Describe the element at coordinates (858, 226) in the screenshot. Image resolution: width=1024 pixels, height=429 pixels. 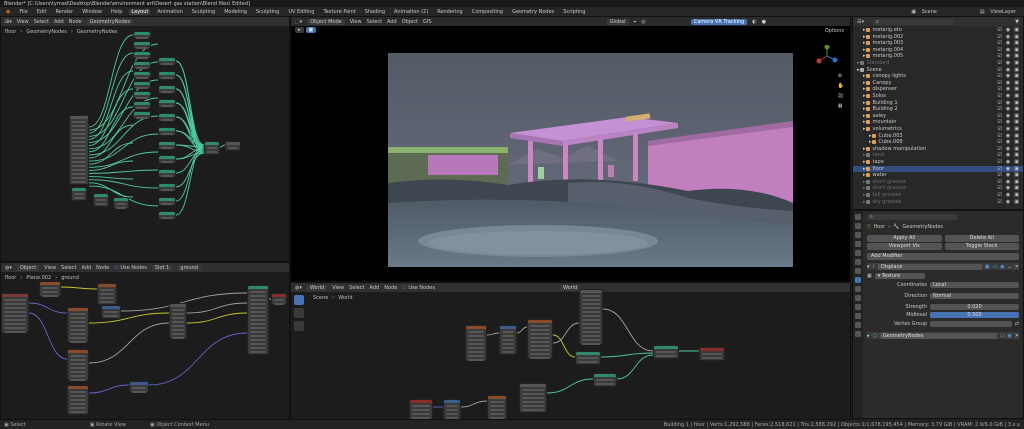
I see `render-tab-icon` at that location.